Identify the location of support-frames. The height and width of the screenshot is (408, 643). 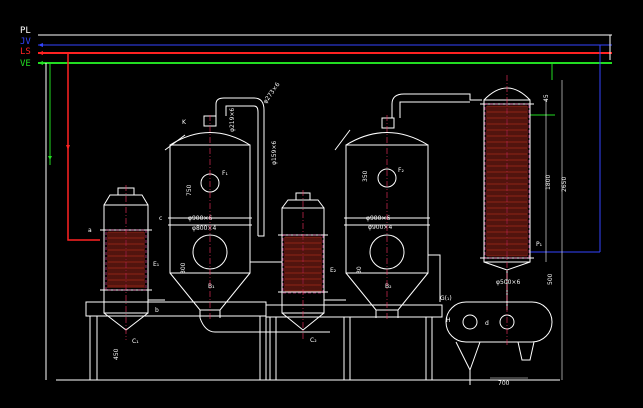
(264, 340).